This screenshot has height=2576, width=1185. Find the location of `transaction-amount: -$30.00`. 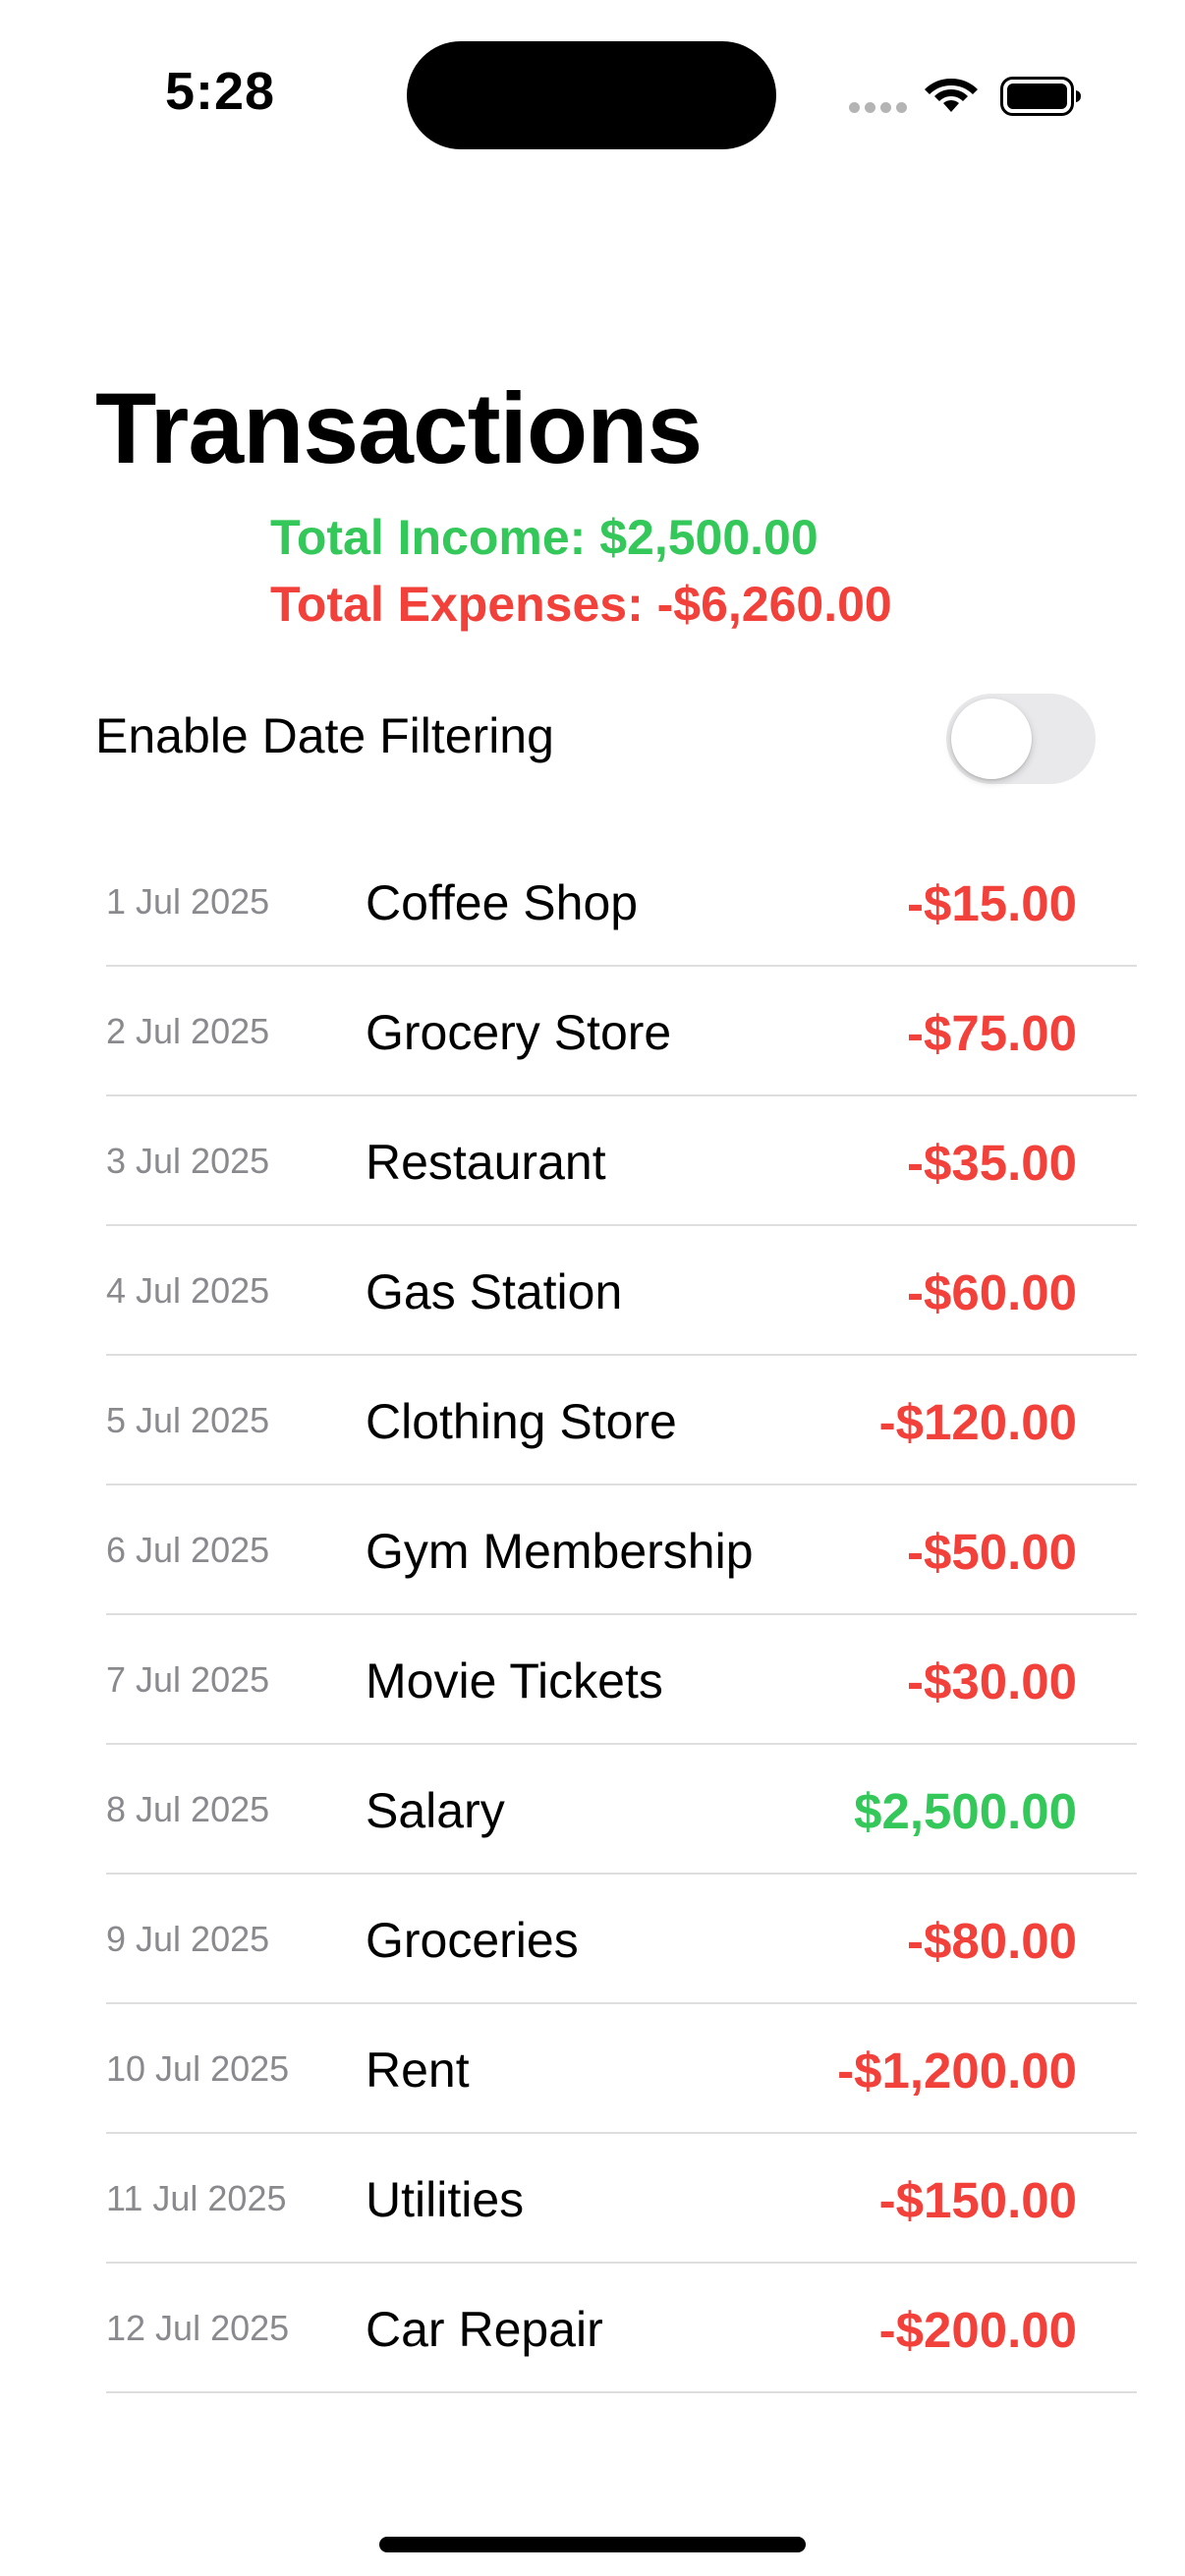

transaction-amount: -$30.00 is located at coordinates (992, 1681).